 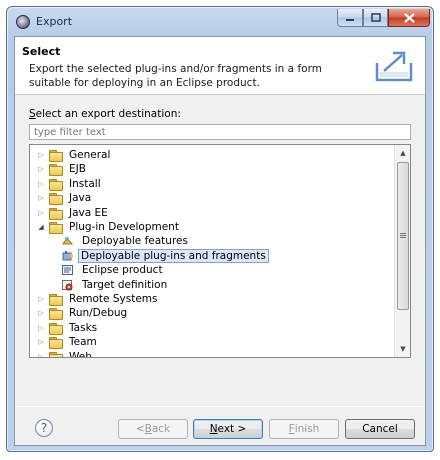 I want to click on eclipse-app-icon, so click(x=23, y=22).